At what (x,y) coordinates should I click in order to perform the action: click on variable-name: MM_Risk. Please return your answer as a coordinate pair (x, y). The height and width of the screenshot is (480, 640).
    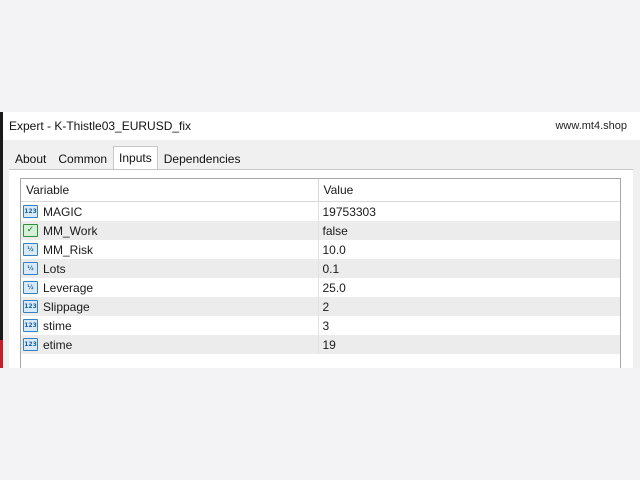
    Looking at the image, I should click on (68, 249).